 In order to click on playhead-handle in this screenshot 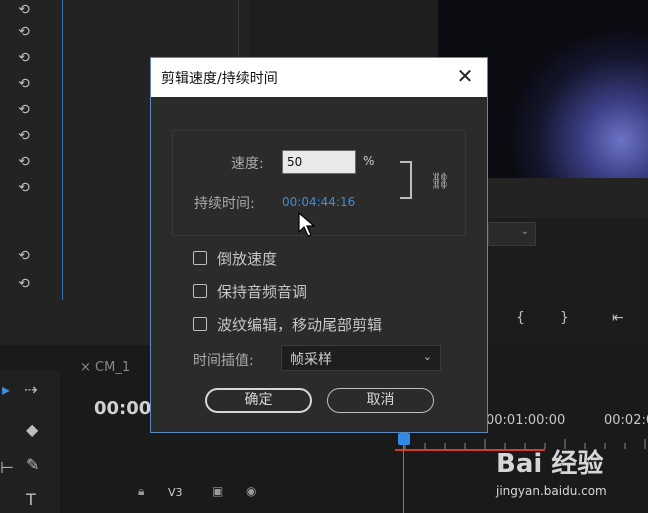, I will do `click(404, 439)`.